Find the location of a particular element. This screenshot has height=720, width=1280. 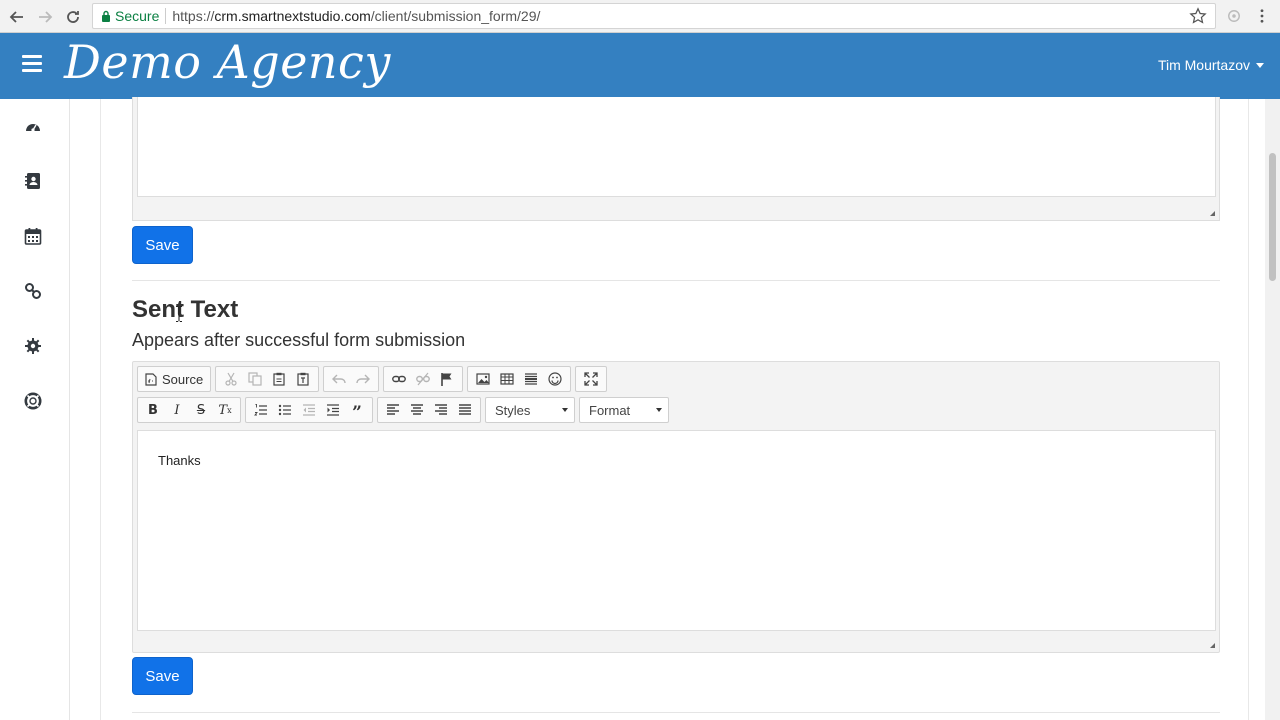

gear-icon is located at coordinates (33, 346).